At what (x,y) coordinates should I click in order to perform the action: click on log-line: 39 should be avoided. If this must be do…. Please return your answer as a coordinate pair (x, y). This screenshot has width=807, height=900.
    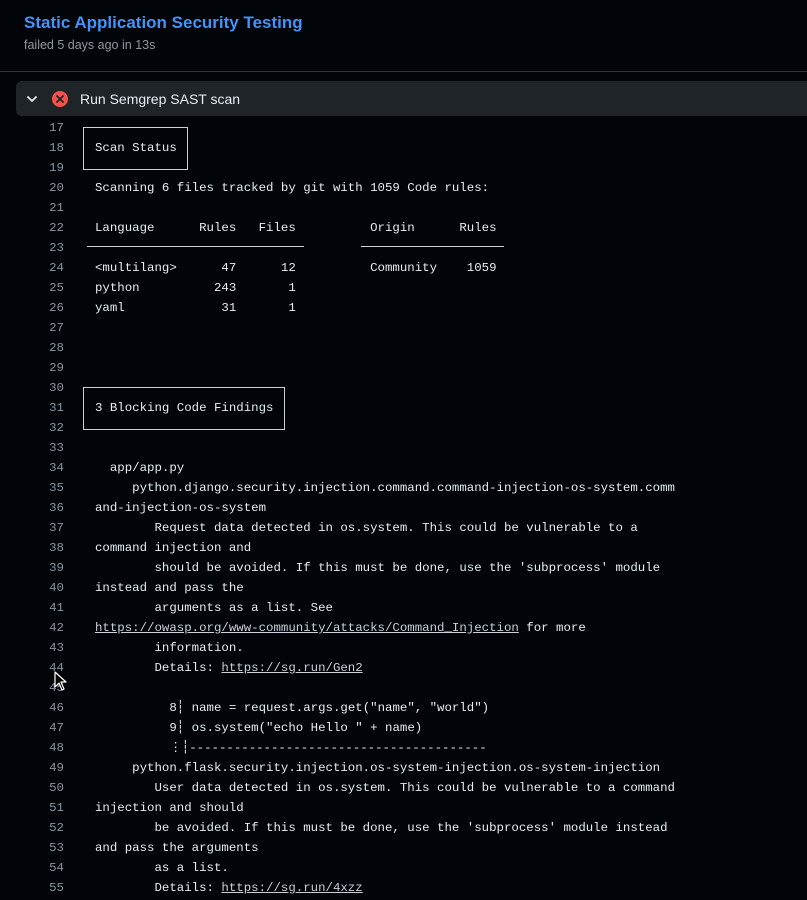
    Looking at the image, I should click on (403, 568).